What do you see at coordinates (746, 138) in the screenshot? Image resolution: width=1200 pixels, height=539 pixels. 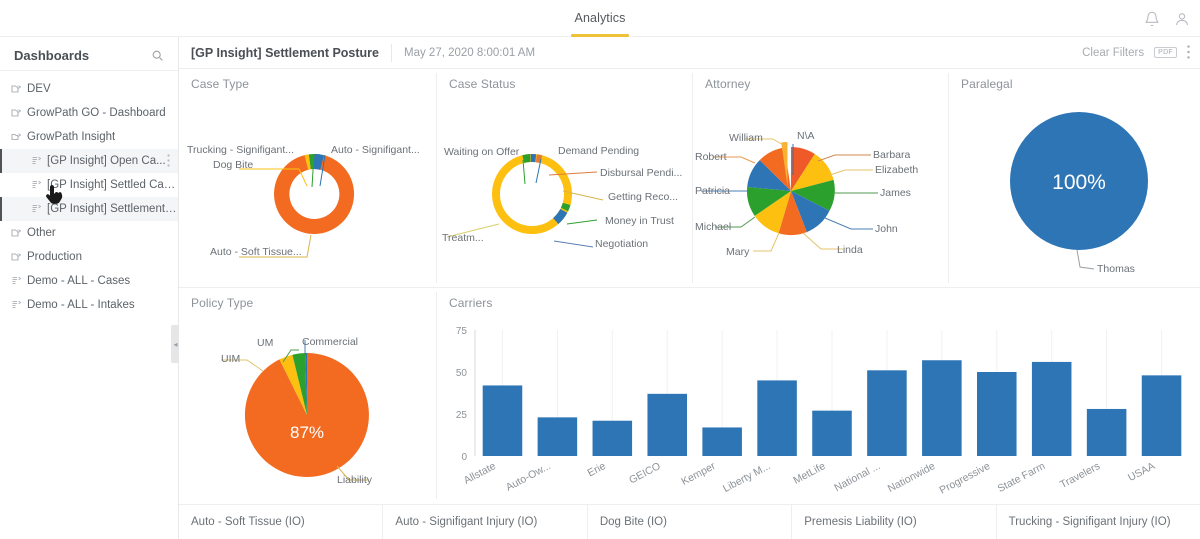 I see `attorney-label-william: William` at bounding box center [746, 138].